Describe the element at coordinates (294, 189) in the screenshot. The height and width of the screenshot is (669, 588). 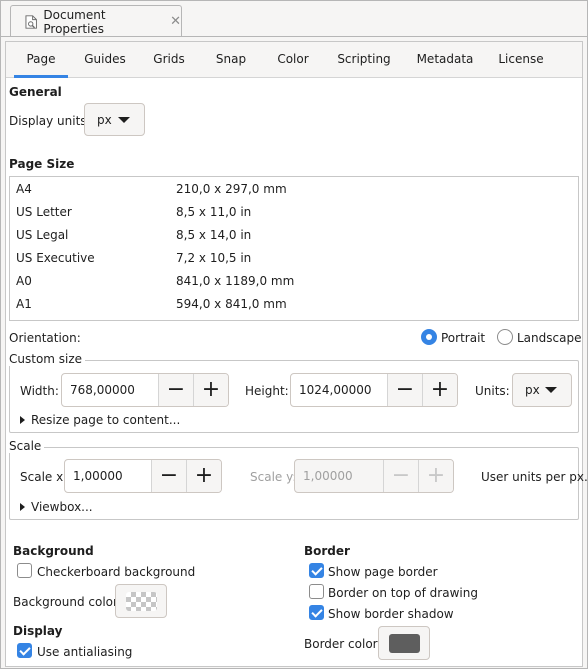
I see `page-size-row: A4 210,0 x 297,0 mm` at that location.